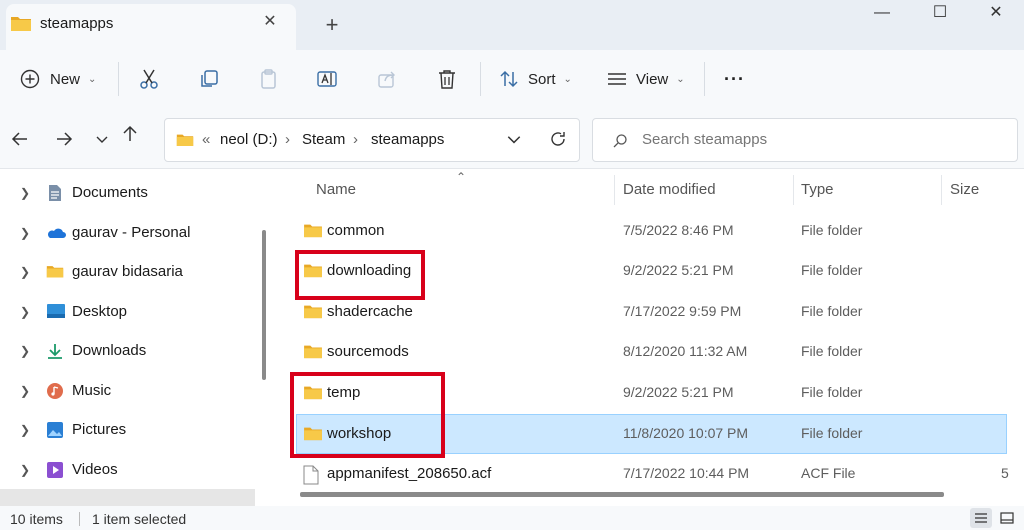  I want to click on breadcrumb-steamapps: steamapps, so click(407, 139).